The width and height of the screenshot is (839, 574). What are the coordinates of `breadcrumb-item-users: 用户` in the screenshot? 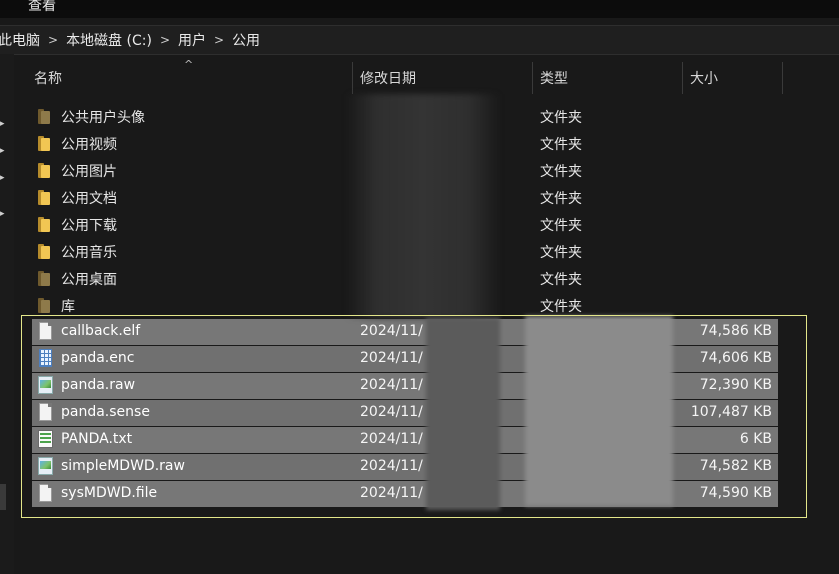 It's located at (192, 40).